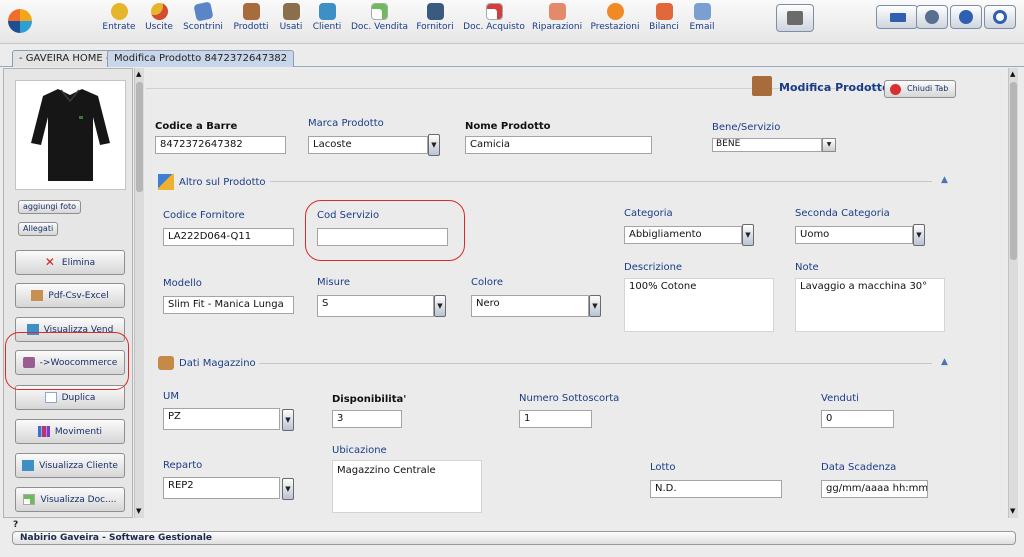  I want to click on department-select: REP2, so click(221, 488).